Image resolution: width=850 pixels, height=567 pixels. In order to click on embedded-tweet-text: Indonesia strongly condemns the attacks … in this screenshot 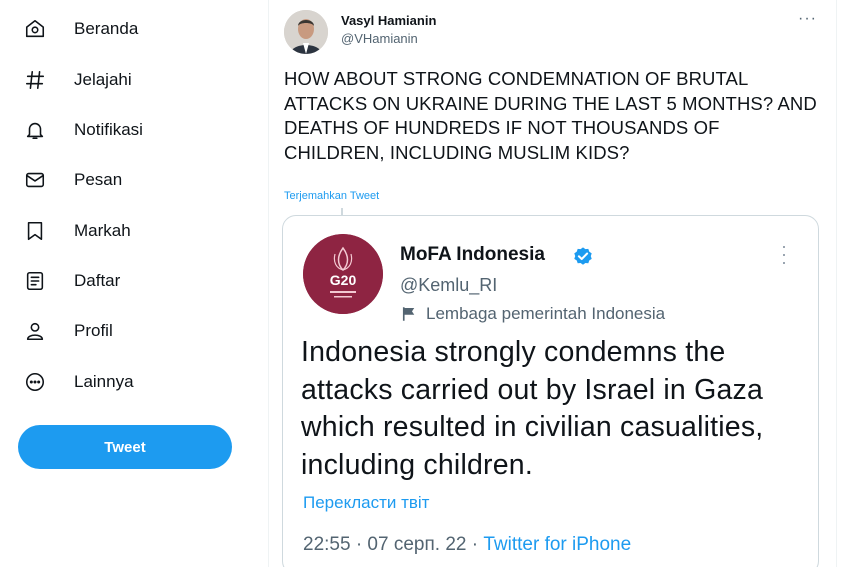, I will do `click(532, 408)`.